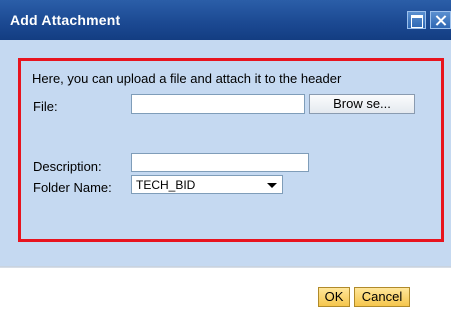 The width and height of the screenshot is (451, 312). I want to click on file-input, so click(218, 104).